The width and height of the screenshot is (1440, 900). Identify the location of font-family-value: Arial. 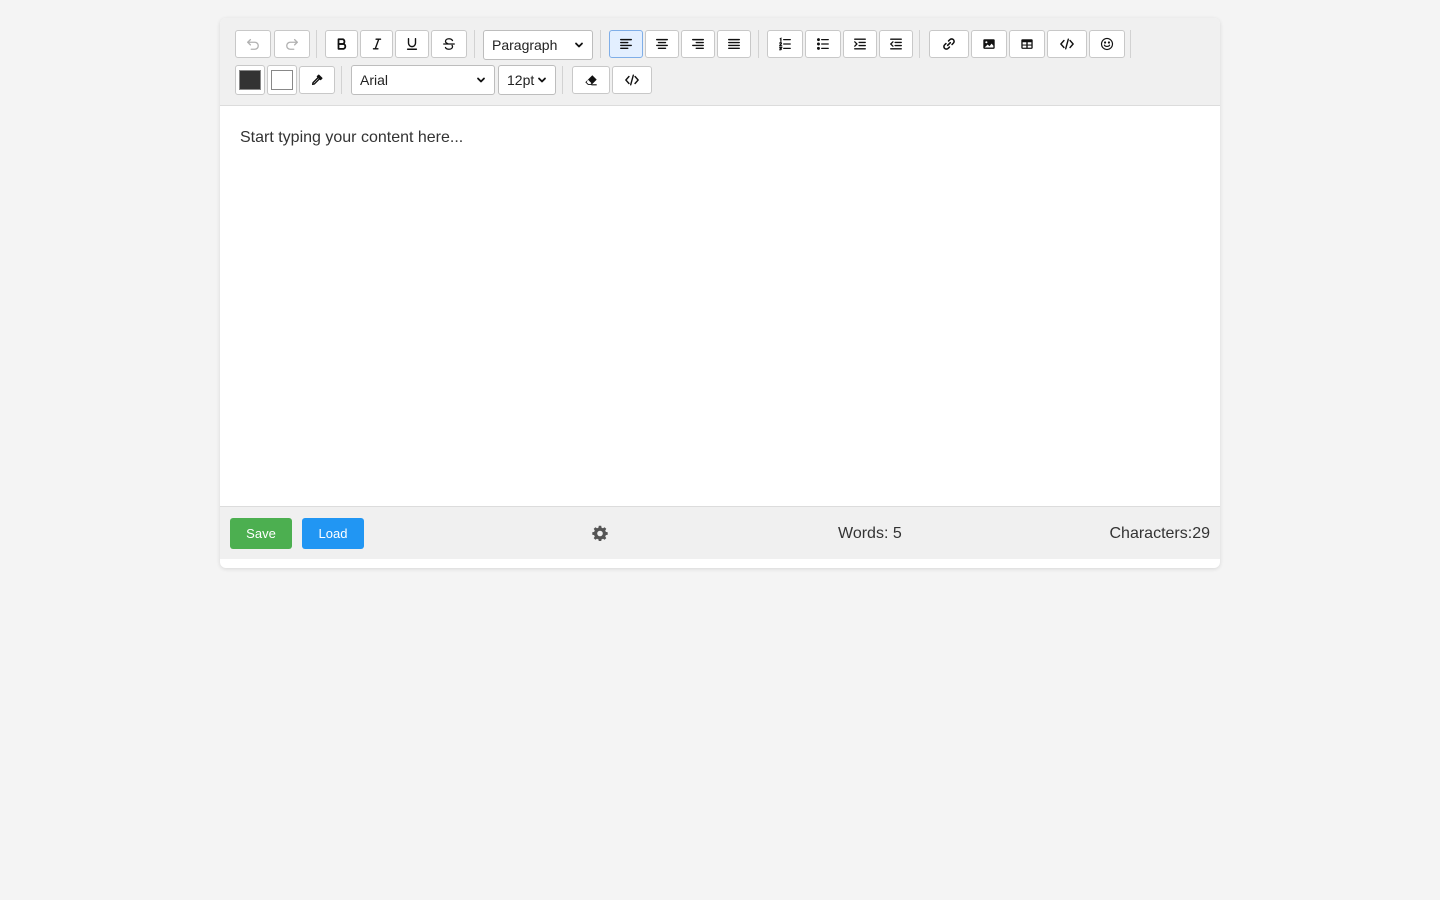
(374, 80).